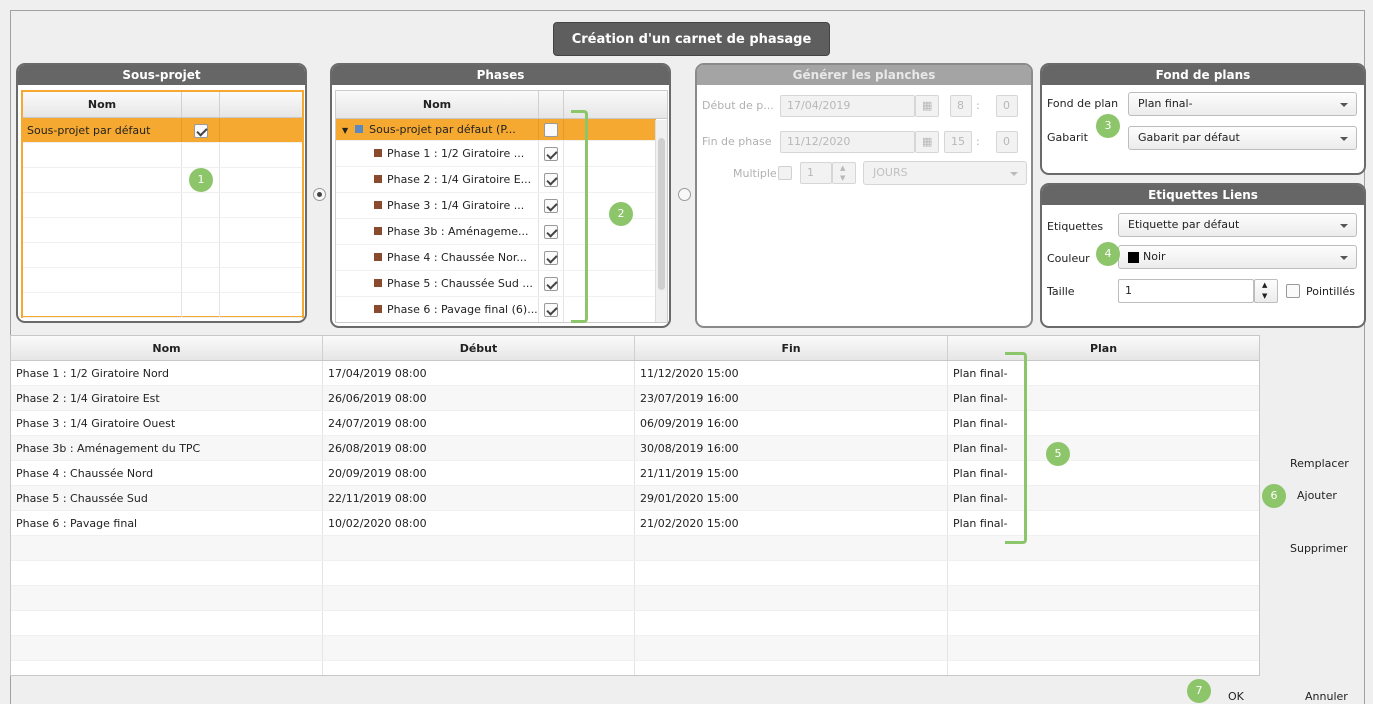  I want to click on cell-debut, so click(479, 598).